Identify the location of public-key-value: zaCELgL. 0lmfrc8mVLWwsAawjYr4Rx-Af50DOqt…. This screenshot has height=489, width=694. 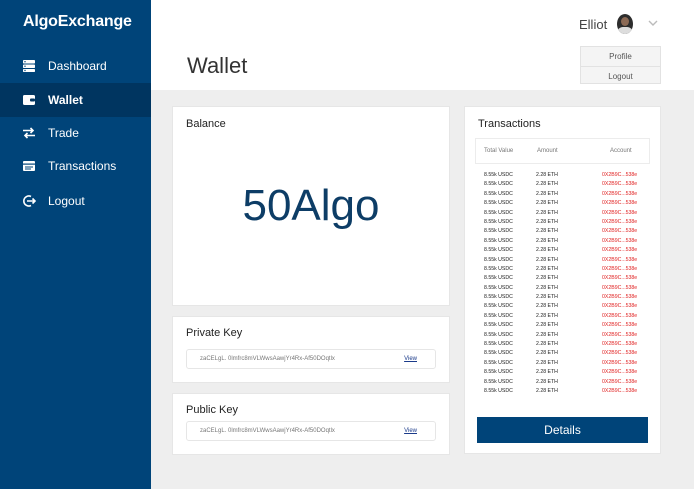
(267, 431).